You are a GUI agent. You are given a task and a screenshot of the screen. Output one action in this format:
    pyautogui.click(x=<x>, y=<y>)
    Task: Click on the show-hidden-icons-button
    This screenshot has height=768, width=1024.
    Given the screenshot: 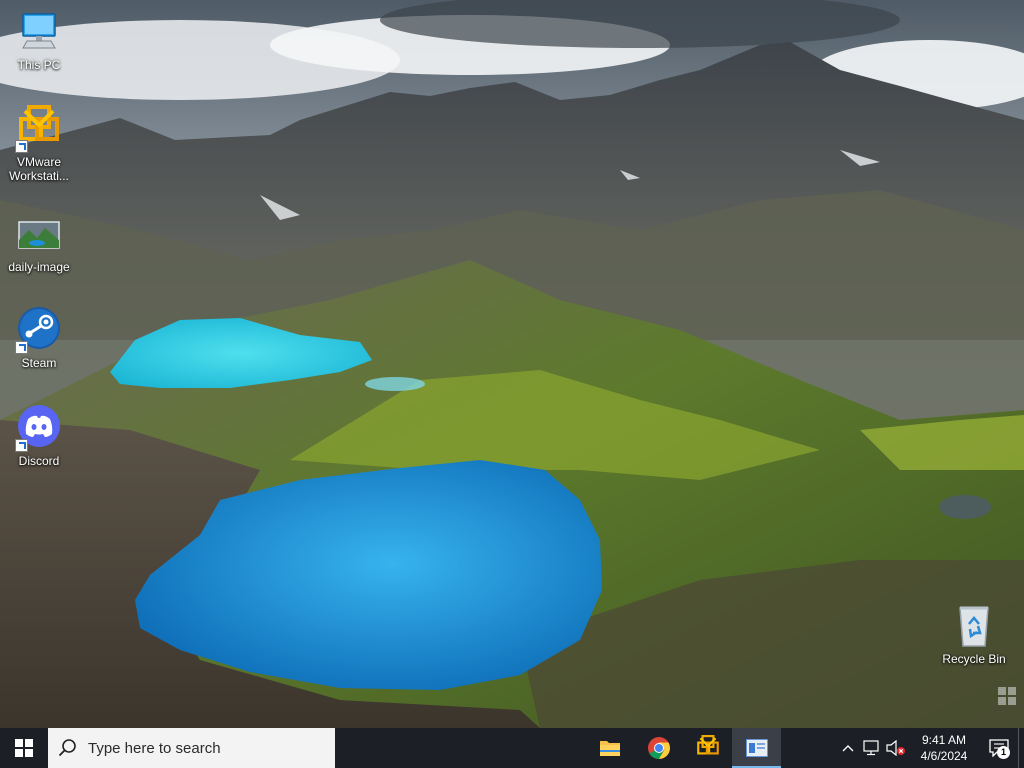 What is the action you would take?
    pyautogui.click(x=848, y=748)
    